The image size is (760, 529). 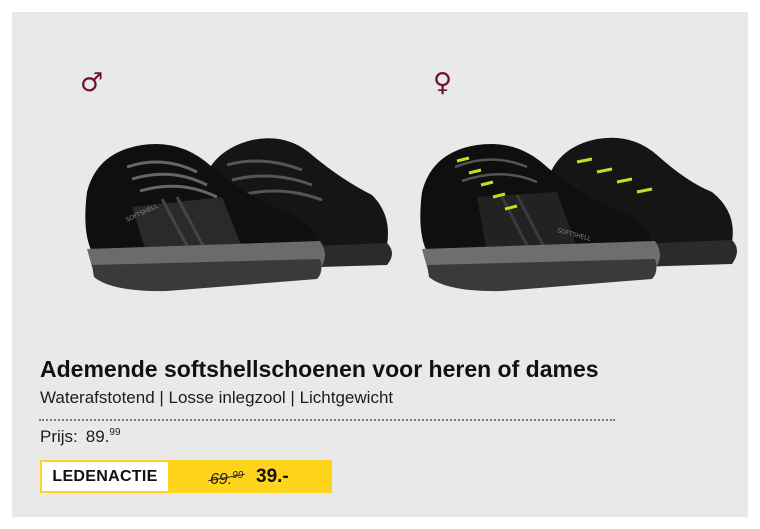 What do you see at coordinates (327, 420) in the screenshot?
I see `dotted-divider` at bounding box center [327, 420].